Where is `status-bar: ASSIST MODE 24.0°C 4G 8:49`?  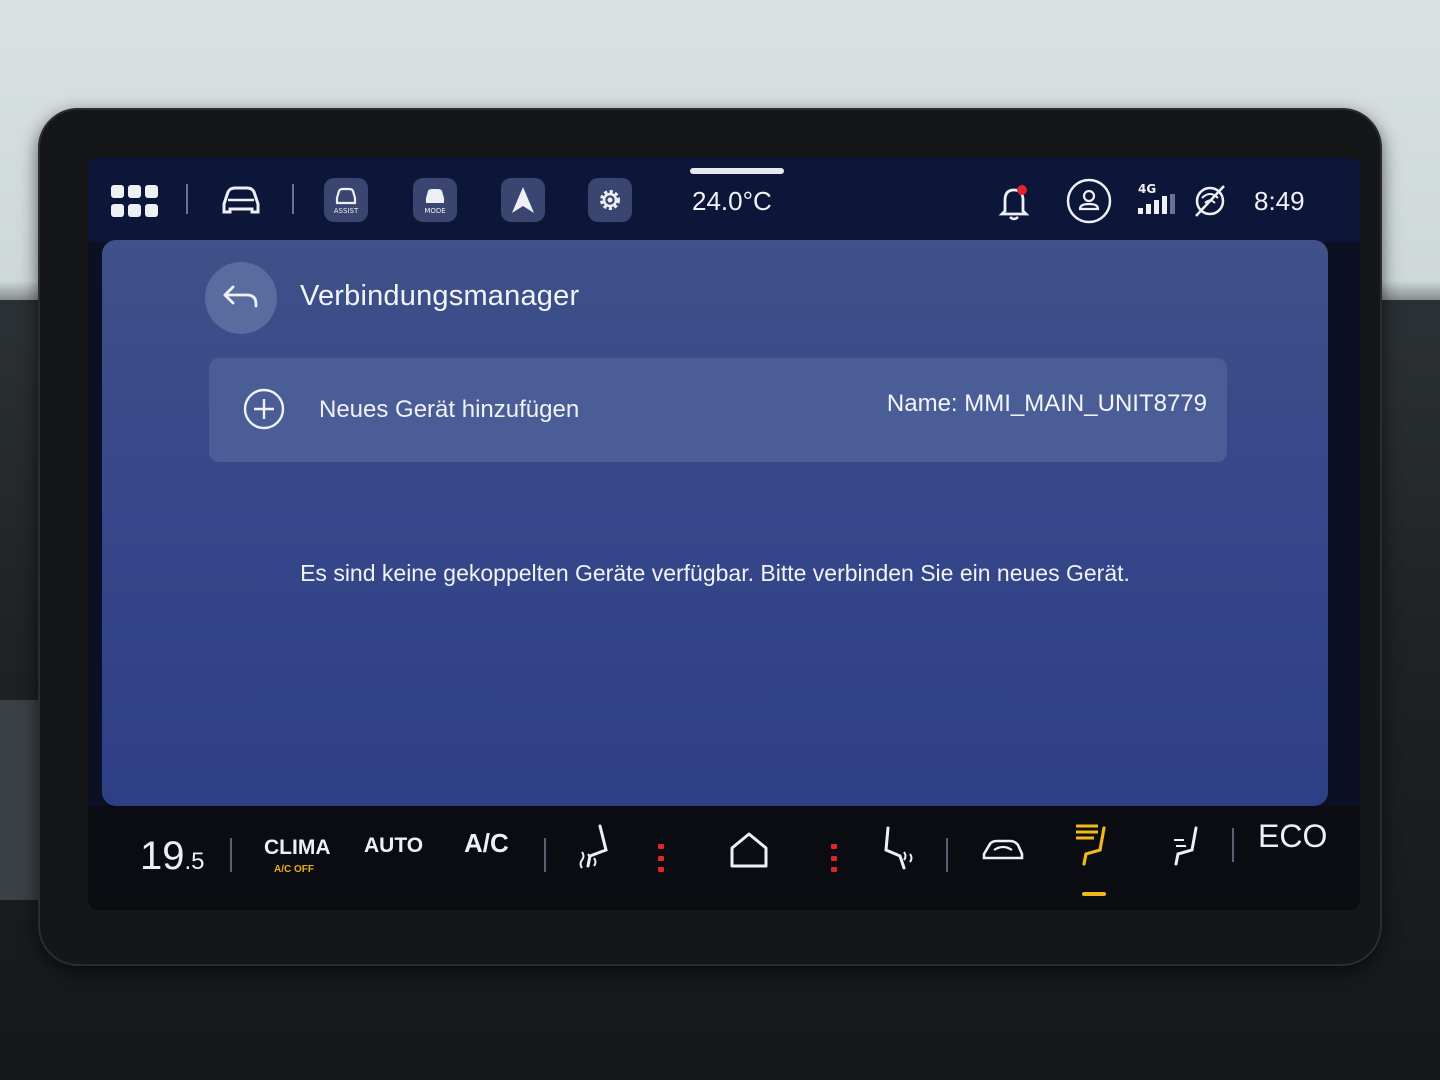 status-bar: ASSIST MODE 24.0°C 4G 8:49 is located at coordinates (724, 200).